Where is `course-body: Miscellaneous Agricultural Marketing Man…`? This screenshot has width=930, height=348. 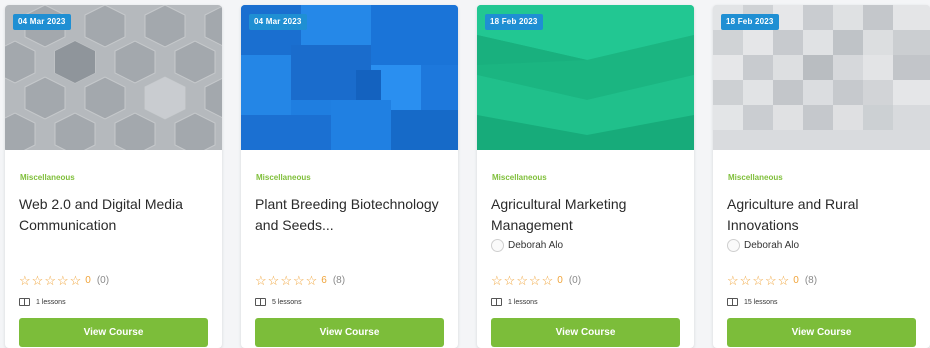 course-body: Miscellaneous Agricultural Marketing Man… is located at coordinates (585, 249).